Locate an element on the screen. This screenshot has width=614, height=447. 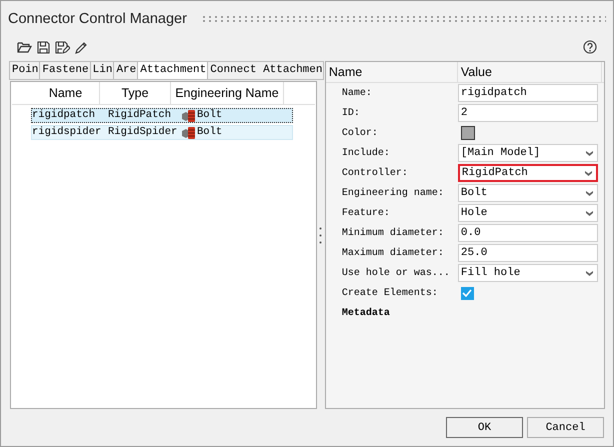
table-cell-text: rigidpatch is located at coordinates (64, 115).